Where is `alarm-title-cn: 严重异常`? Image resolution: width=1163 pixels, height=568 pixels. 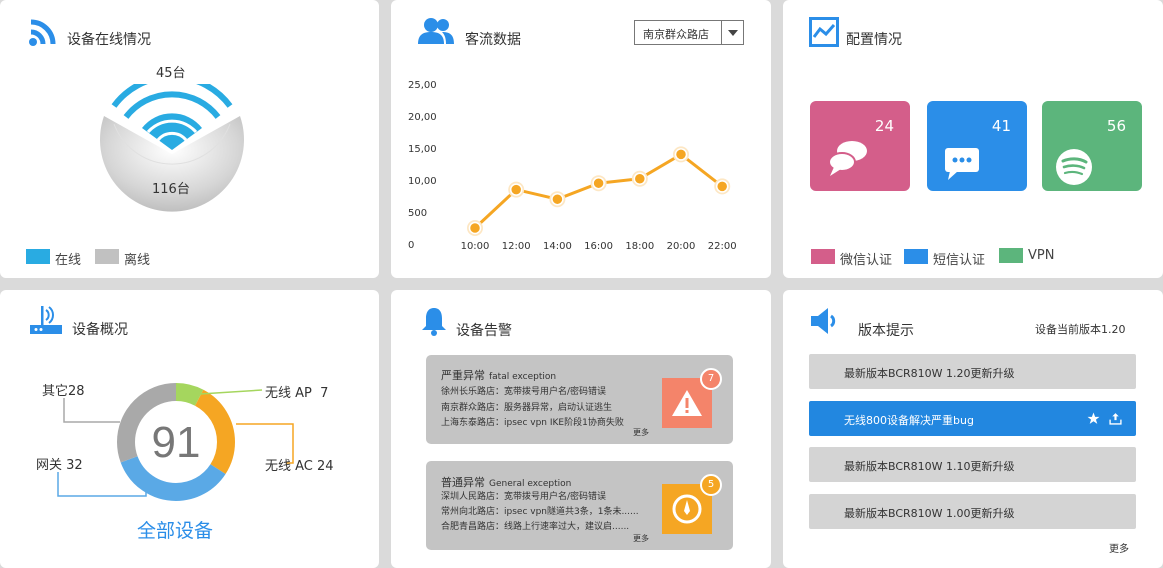 alarm-title-cn: 严重异常 is located at coordinates (463, 375).